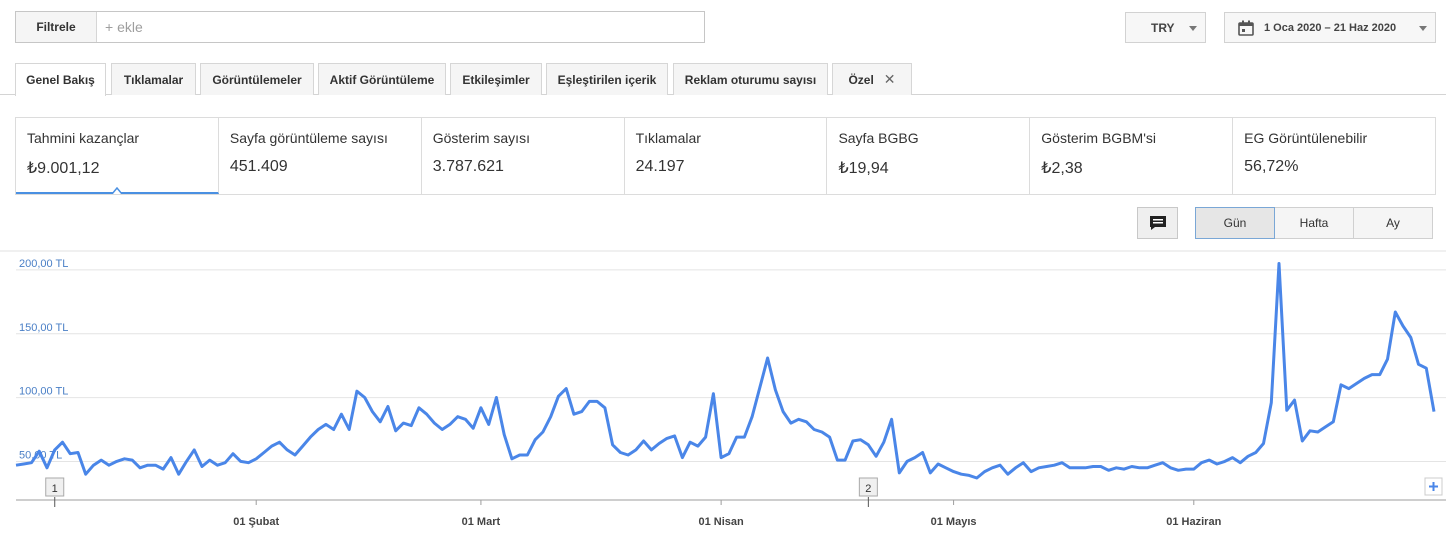 This screenshot has width=1446, height=539. I want to click on tab-page-views: Görüntülemeler, so click(257, 79).